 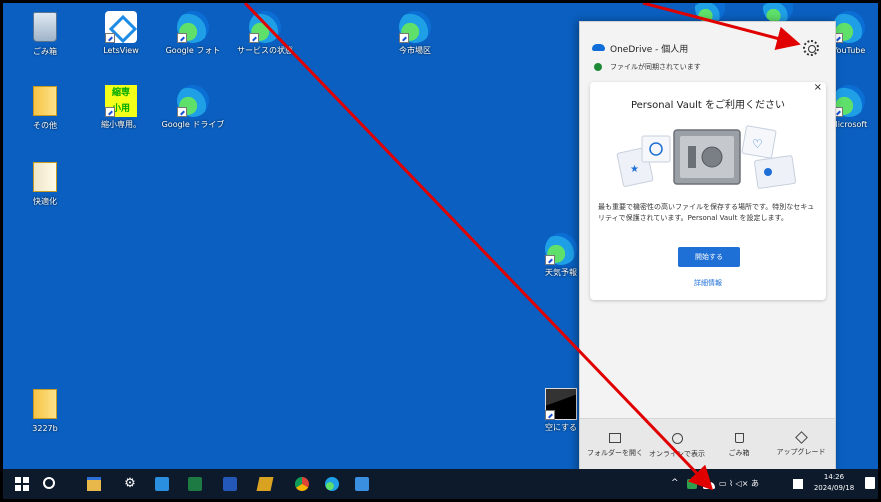 What do you see at coordinates (655, 67) in the screenshot?
I see `sync-status: ファイルが同期されています` at bounding box center [655, 67].